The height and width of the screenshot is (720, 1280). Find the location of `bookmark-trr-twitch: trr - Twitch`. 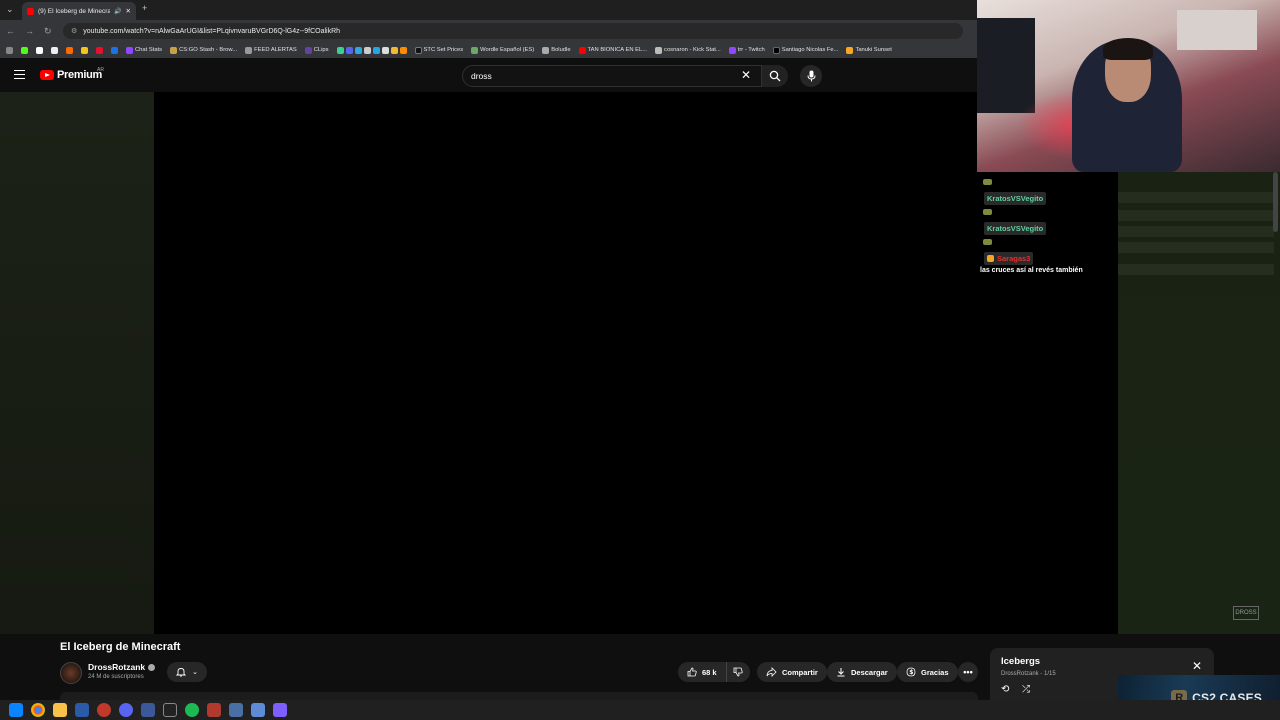

bookmark-trr-twitch: trr - Twitch is located at coordinates (746, 50).